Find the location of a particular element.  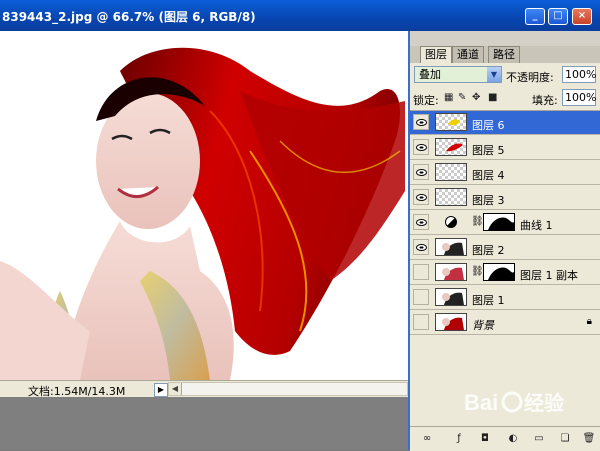

layer-row-3: 图层 3 is located at coordinates (505, 198).